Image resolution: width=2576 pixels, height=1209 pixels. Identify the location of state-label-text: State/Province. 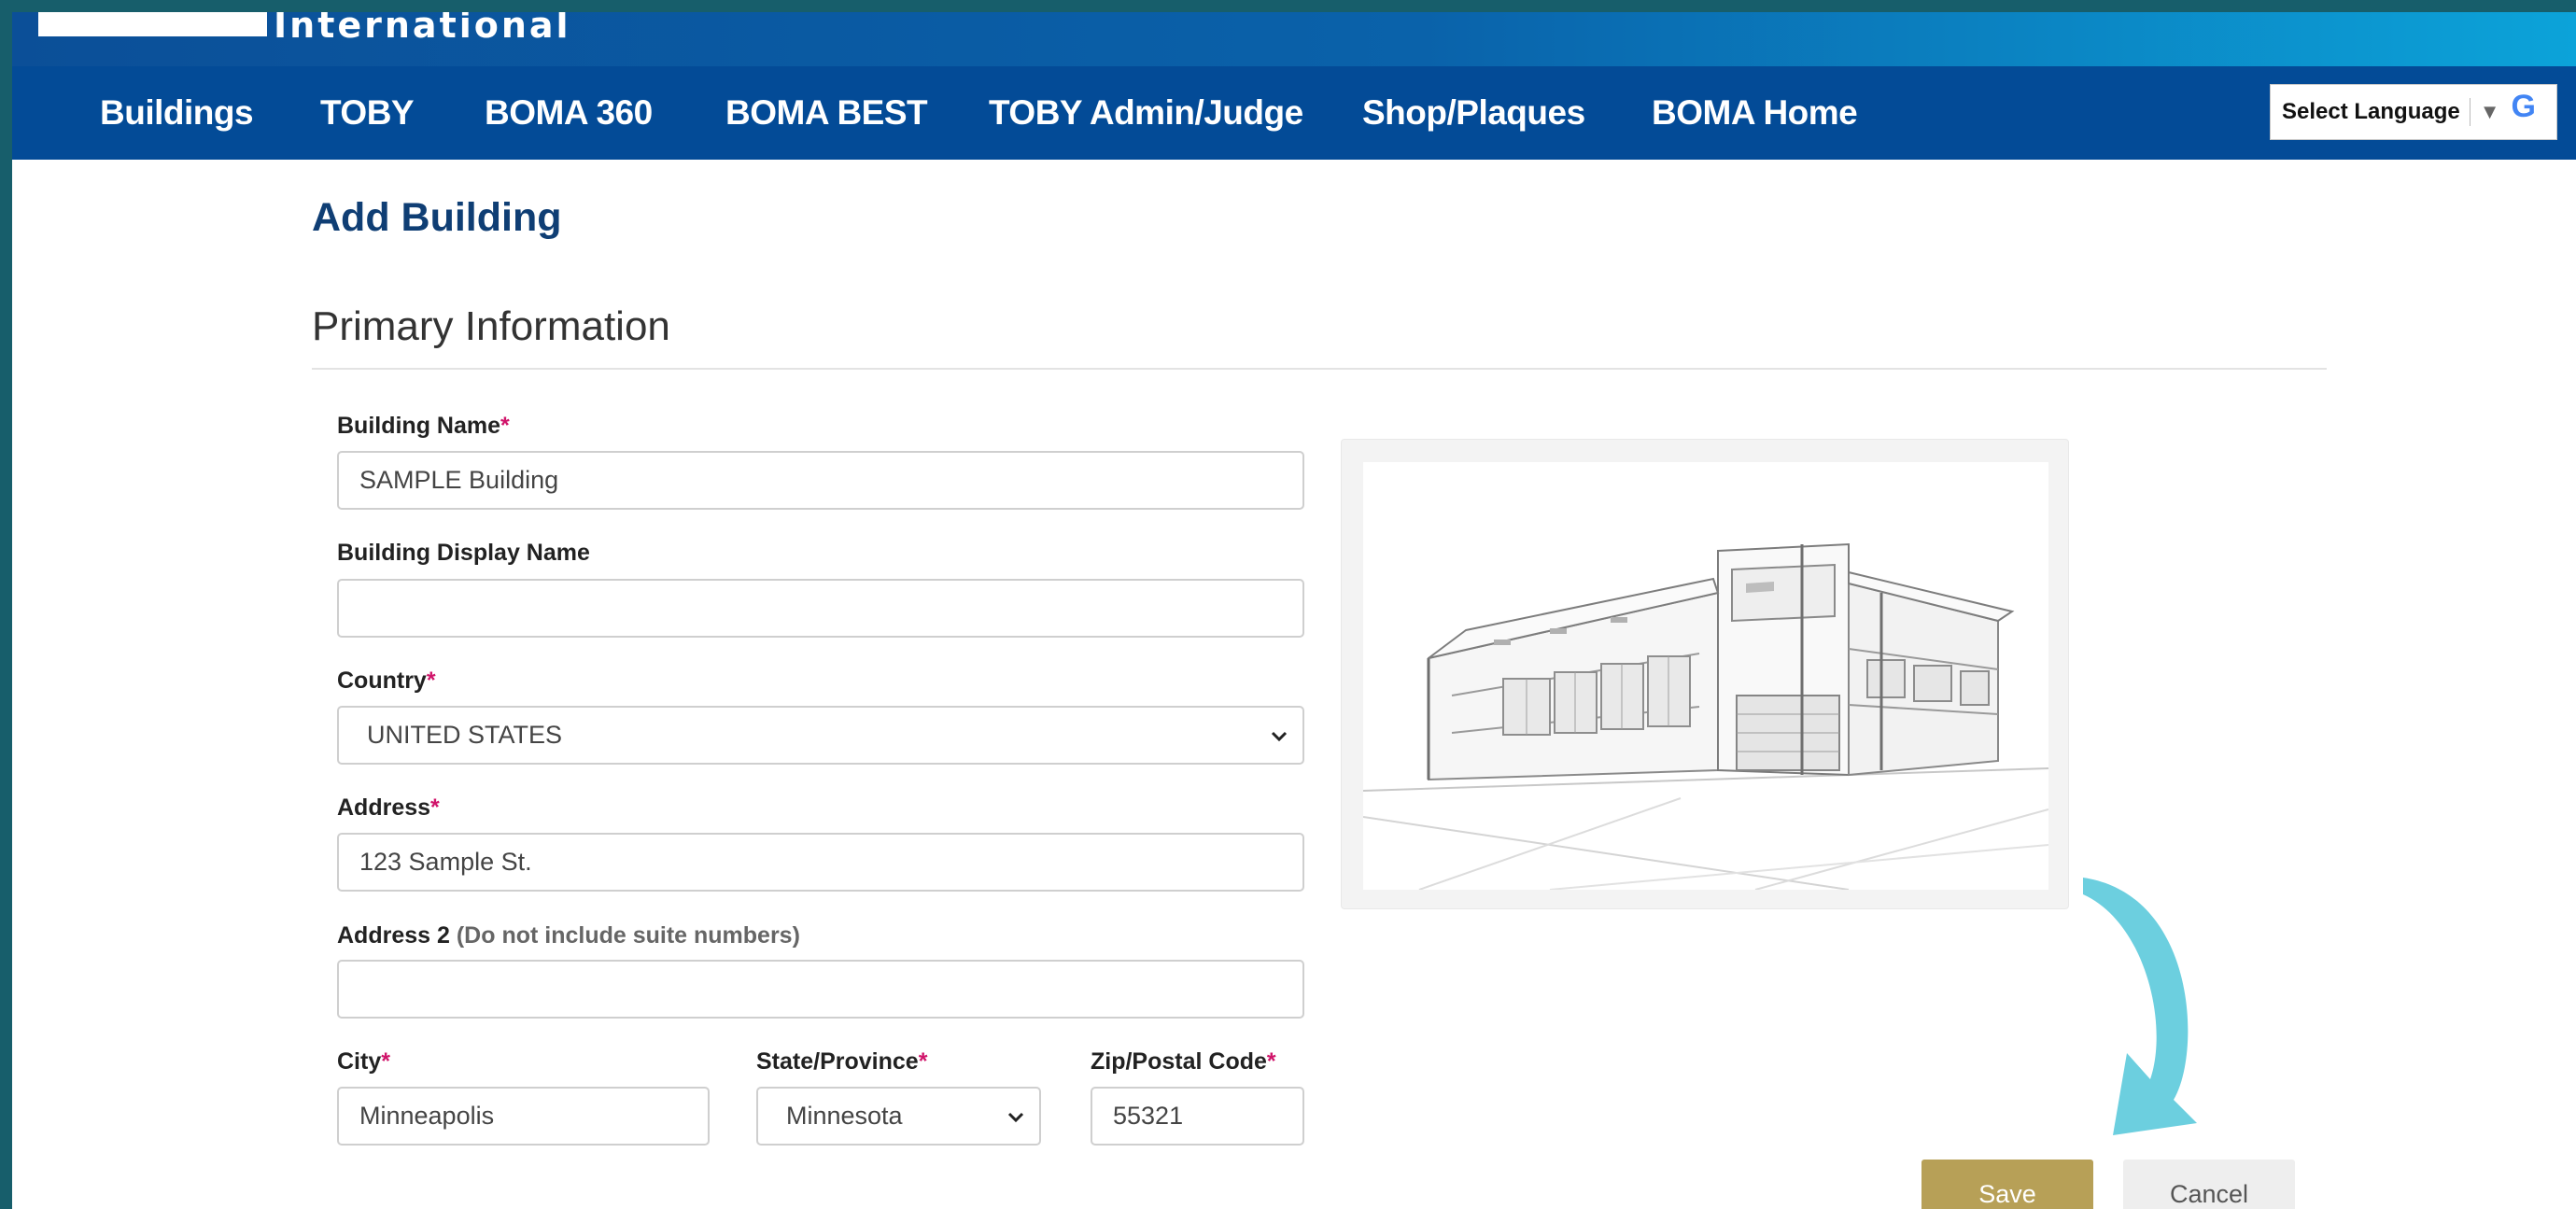
(838, 1061).